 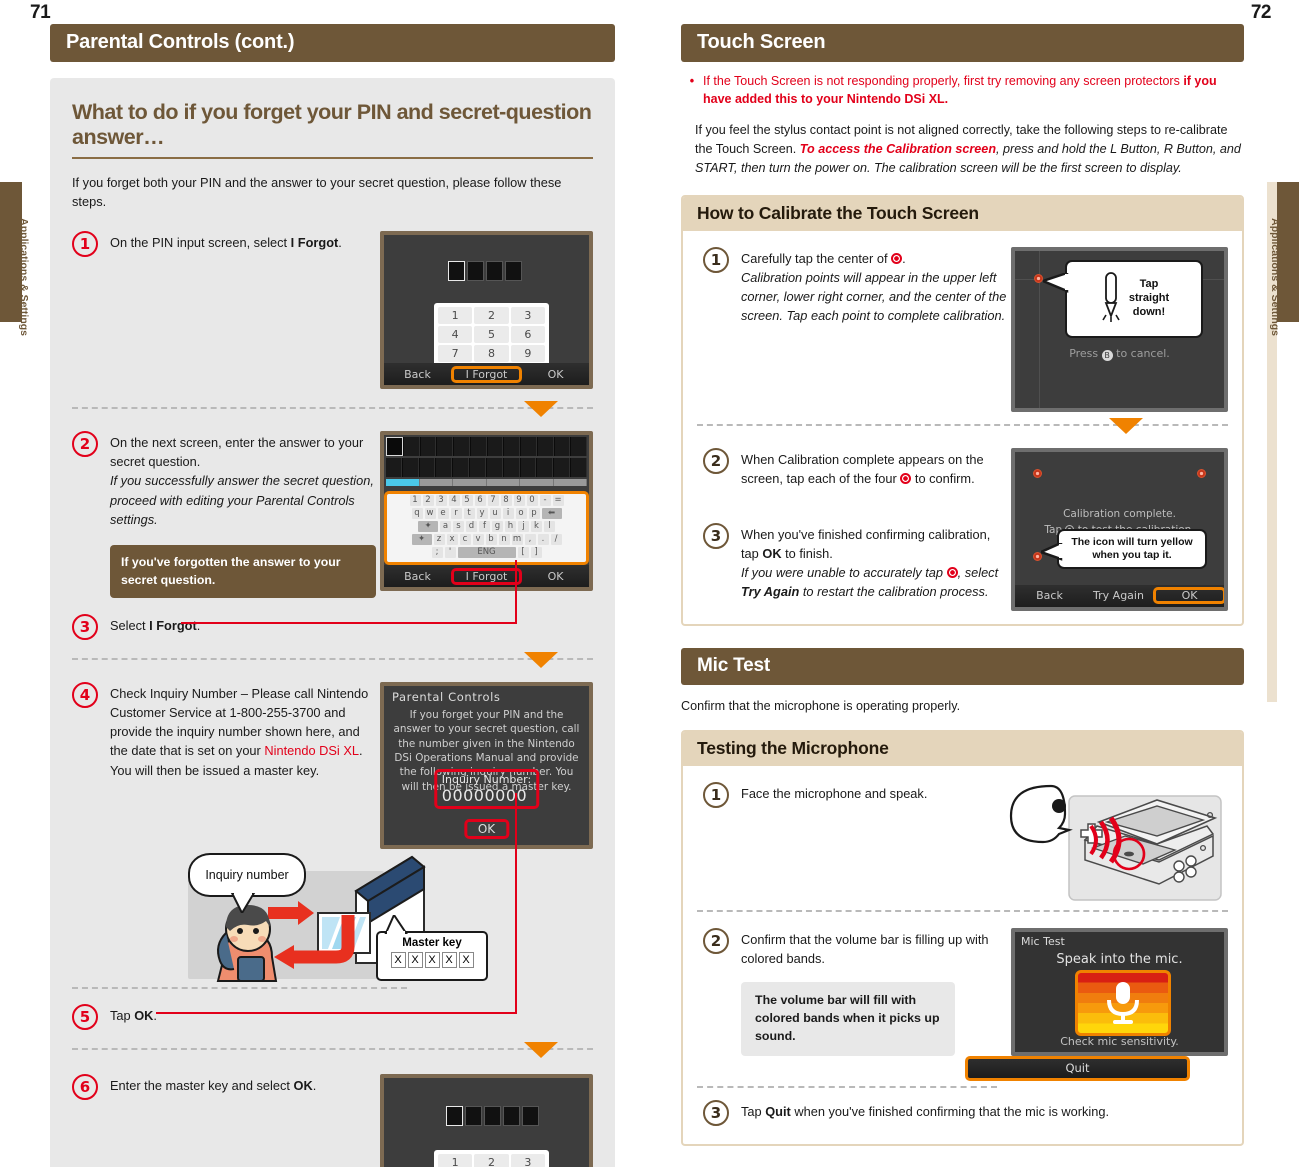 What do you see at coordinates (491, 354) in the screenshot?
I see `key-8: 8` at bounding box center [491, 354].